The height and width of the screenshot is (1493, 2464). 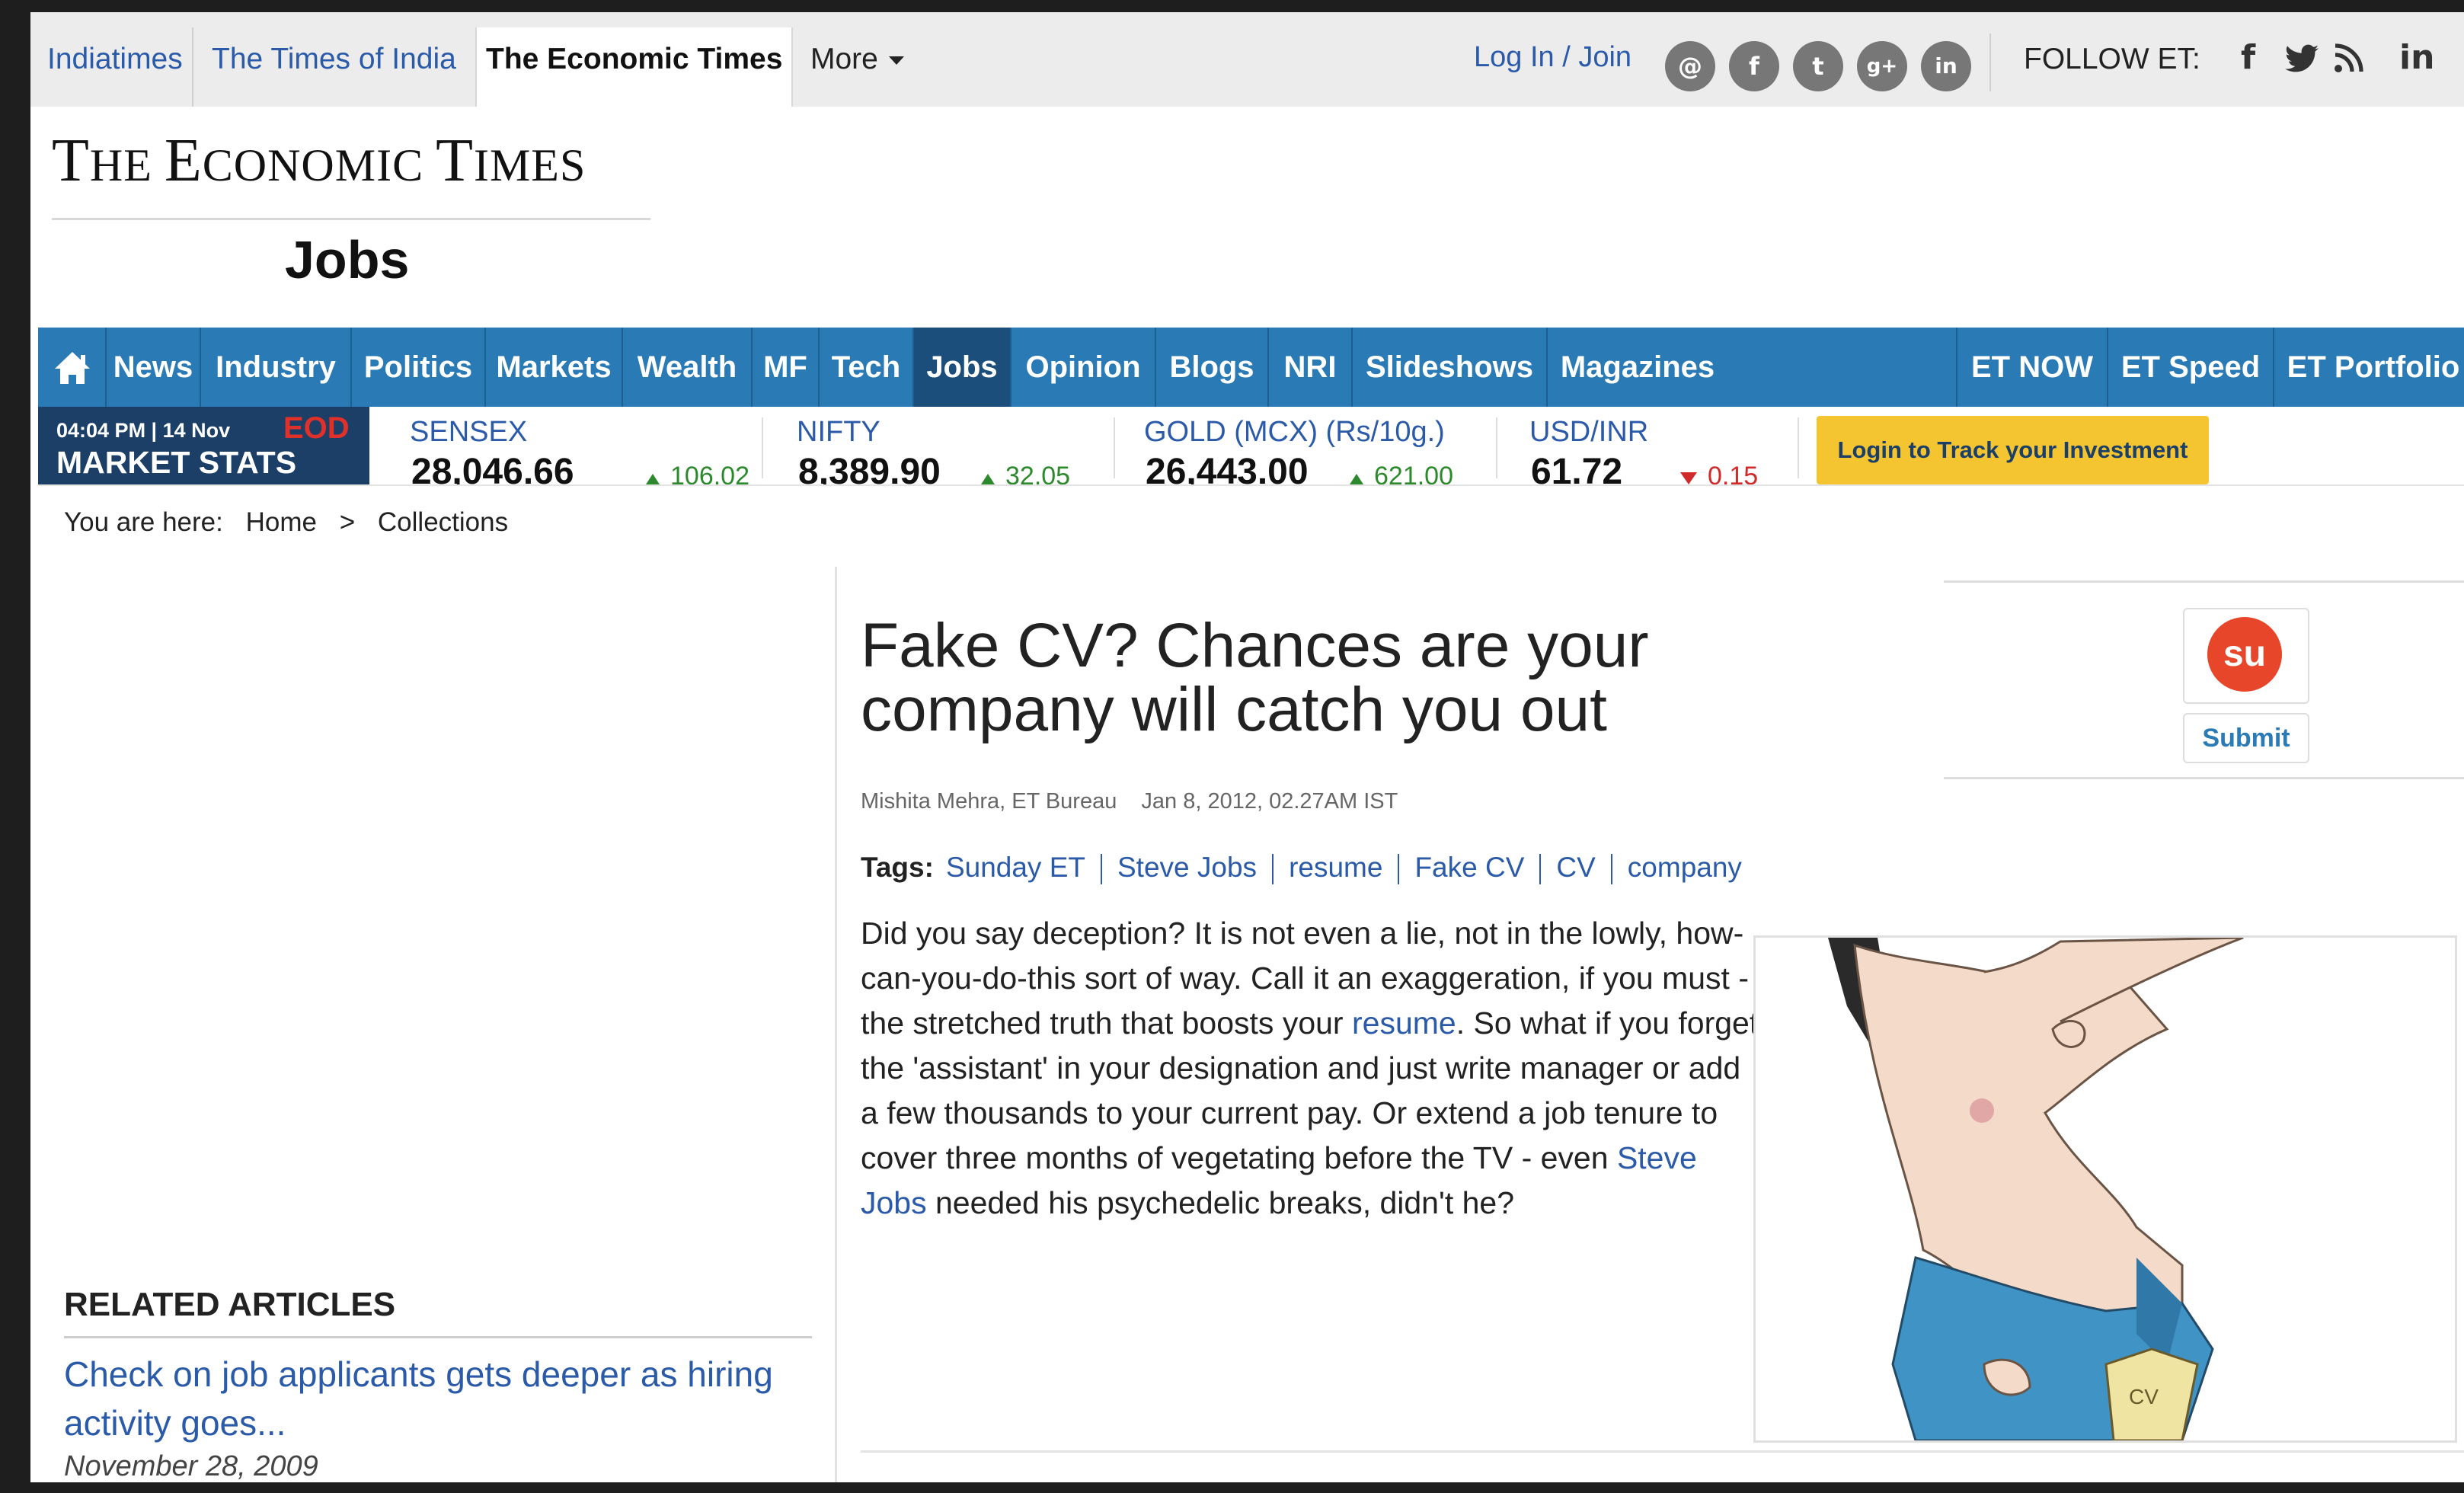 I want to click on linkedin-icon: in, so click(x=1946, y=66).